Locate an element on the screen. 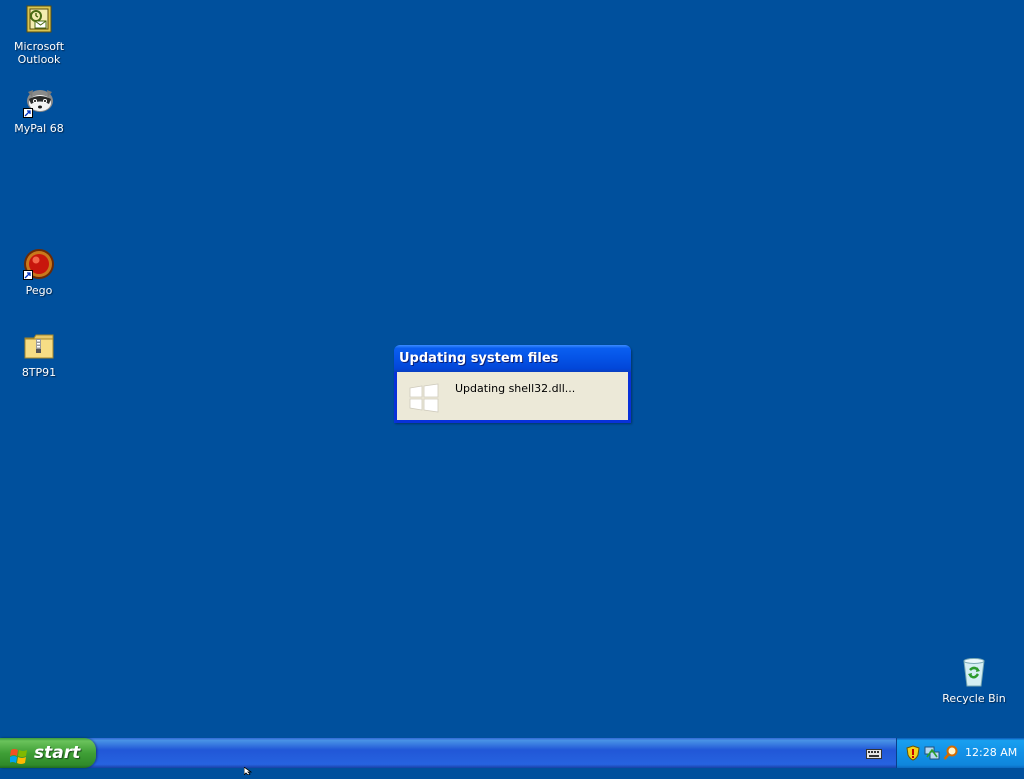 The image size is (1024, 779). zip-folder-icon is located at coordinates (39, 346).